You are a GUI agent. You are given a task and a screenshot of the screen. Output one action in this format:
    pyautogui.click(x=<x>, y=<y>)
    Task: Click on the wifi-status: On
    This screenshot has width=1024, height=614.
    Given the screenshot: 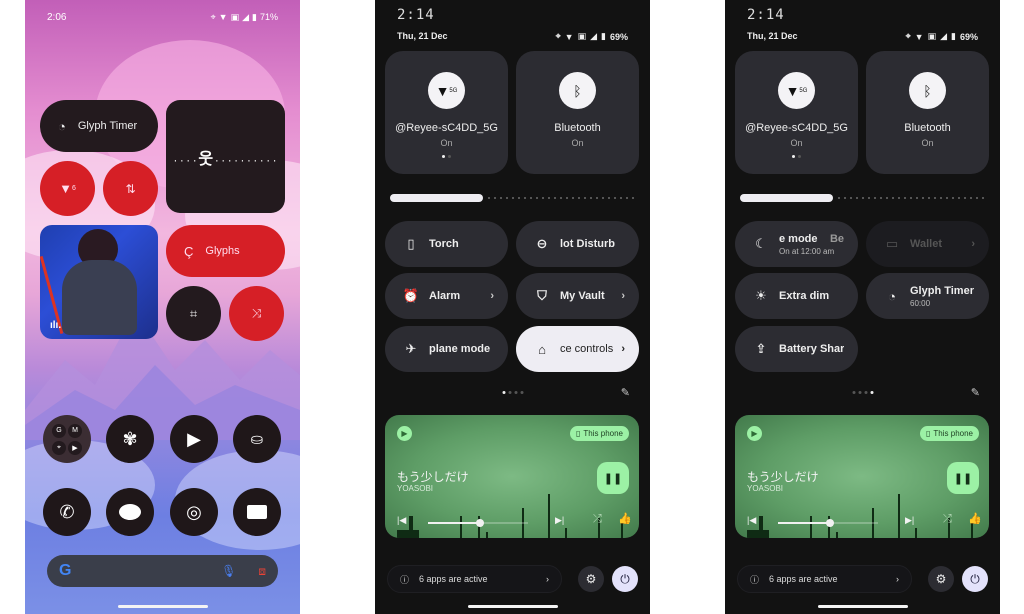 What is the action you would take?
    pyautogui.click(x=446, y=143)
    